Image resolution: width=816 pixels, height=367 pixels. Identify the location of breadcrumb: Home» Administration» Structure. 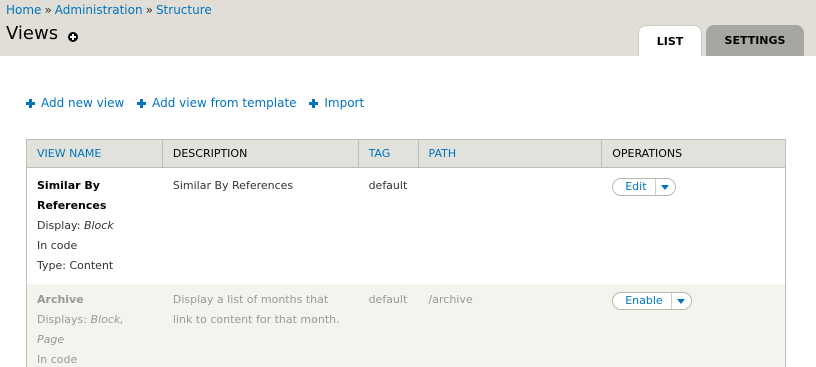
(109, 10).